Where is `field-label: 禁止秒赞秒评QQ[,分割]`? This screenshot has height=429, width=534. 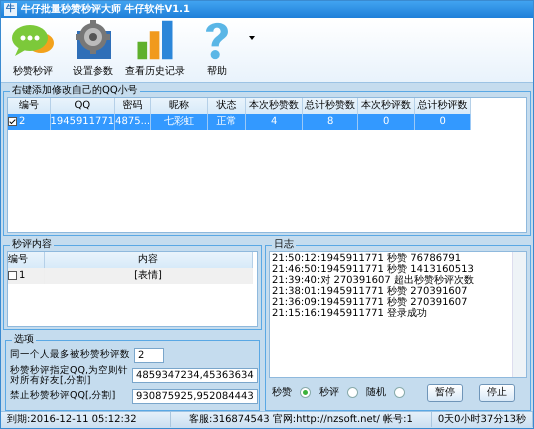 field-label: 禁止秒赞秒评QQ[,分割] is located at coordinates (63, 396).